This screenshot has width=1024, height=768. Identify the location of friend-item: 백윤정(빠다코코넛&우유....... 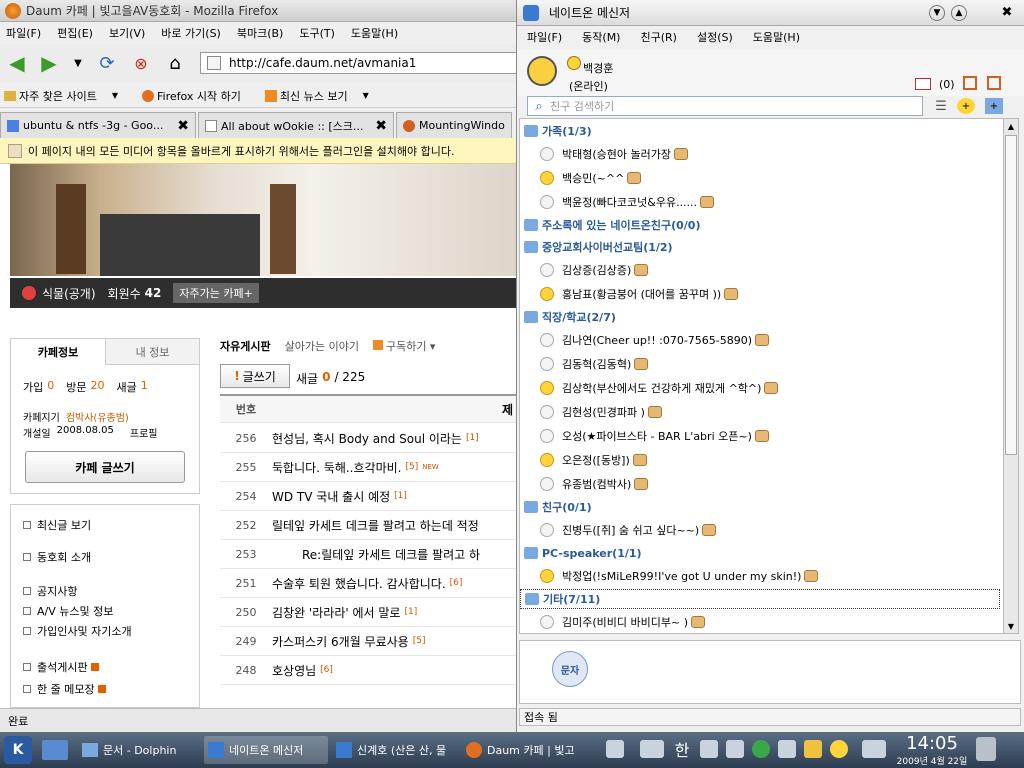
(770, 202).